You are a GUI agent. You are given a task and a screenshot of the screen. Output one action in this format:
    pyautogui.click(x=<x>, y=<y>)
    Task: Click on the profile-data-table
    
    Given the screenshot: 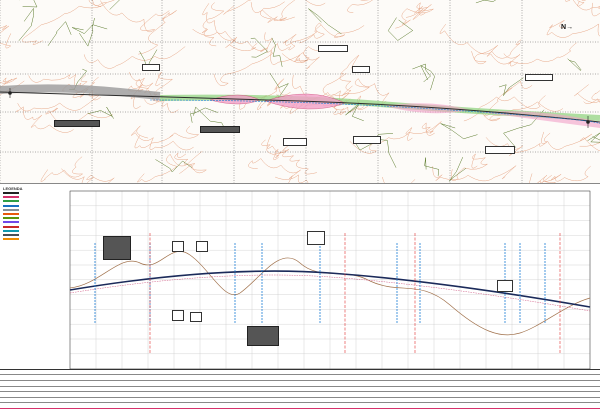 What is the action you would take?
    pyautogui.click(x=300, y=389)
    